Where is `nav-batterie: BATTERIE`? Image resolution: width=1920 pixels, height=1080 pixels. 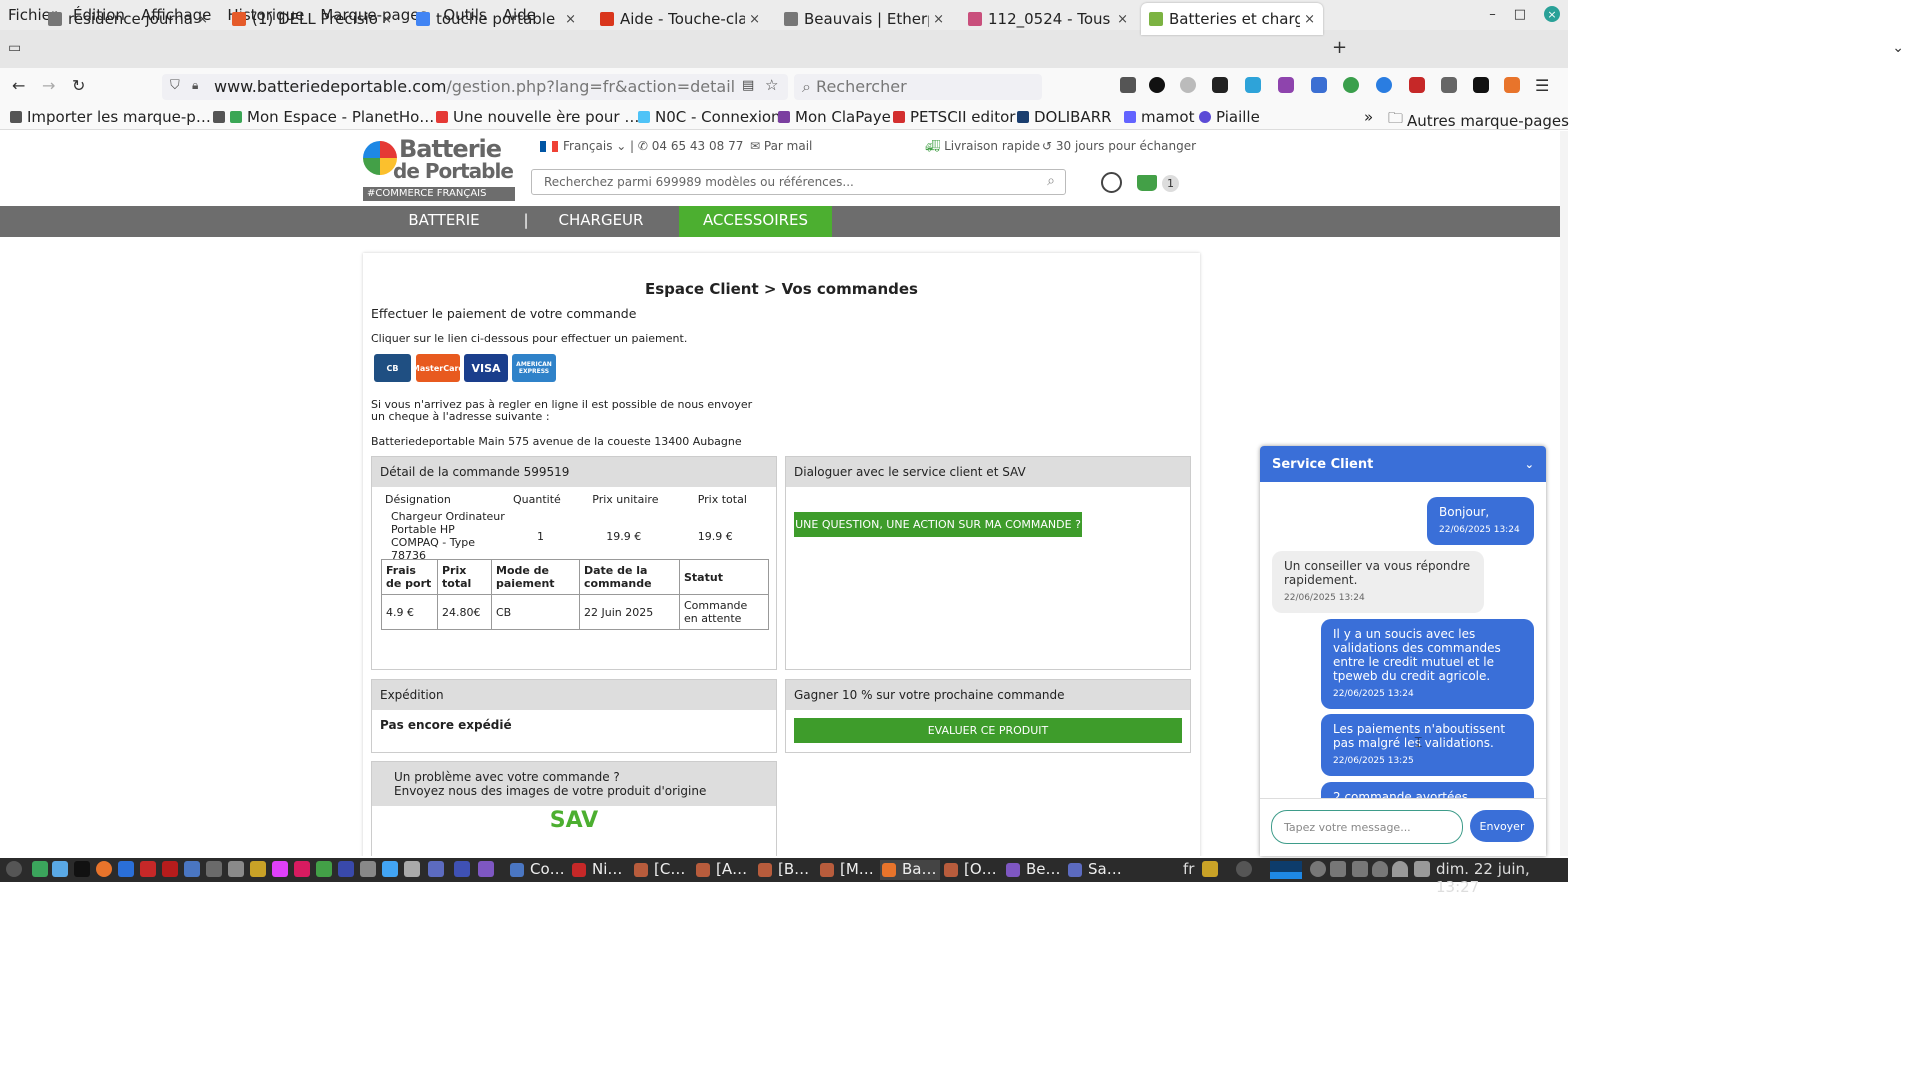
nav-batterie: BATTERIE is located at coordinates (444, 221).